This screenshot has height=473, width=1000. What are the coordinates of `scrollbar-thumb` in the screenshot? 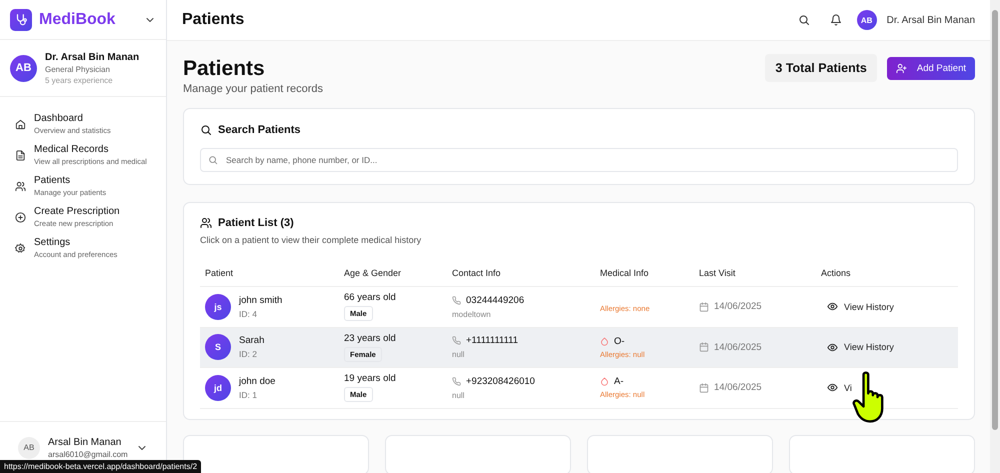 It's located at (995, 220).